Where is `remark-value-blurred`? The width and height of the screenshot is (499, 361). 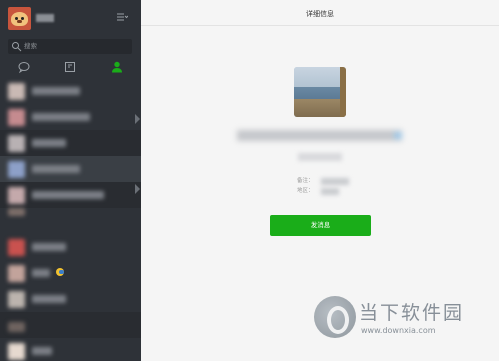
remark-value-blurred is located at coordinates (335, 181).